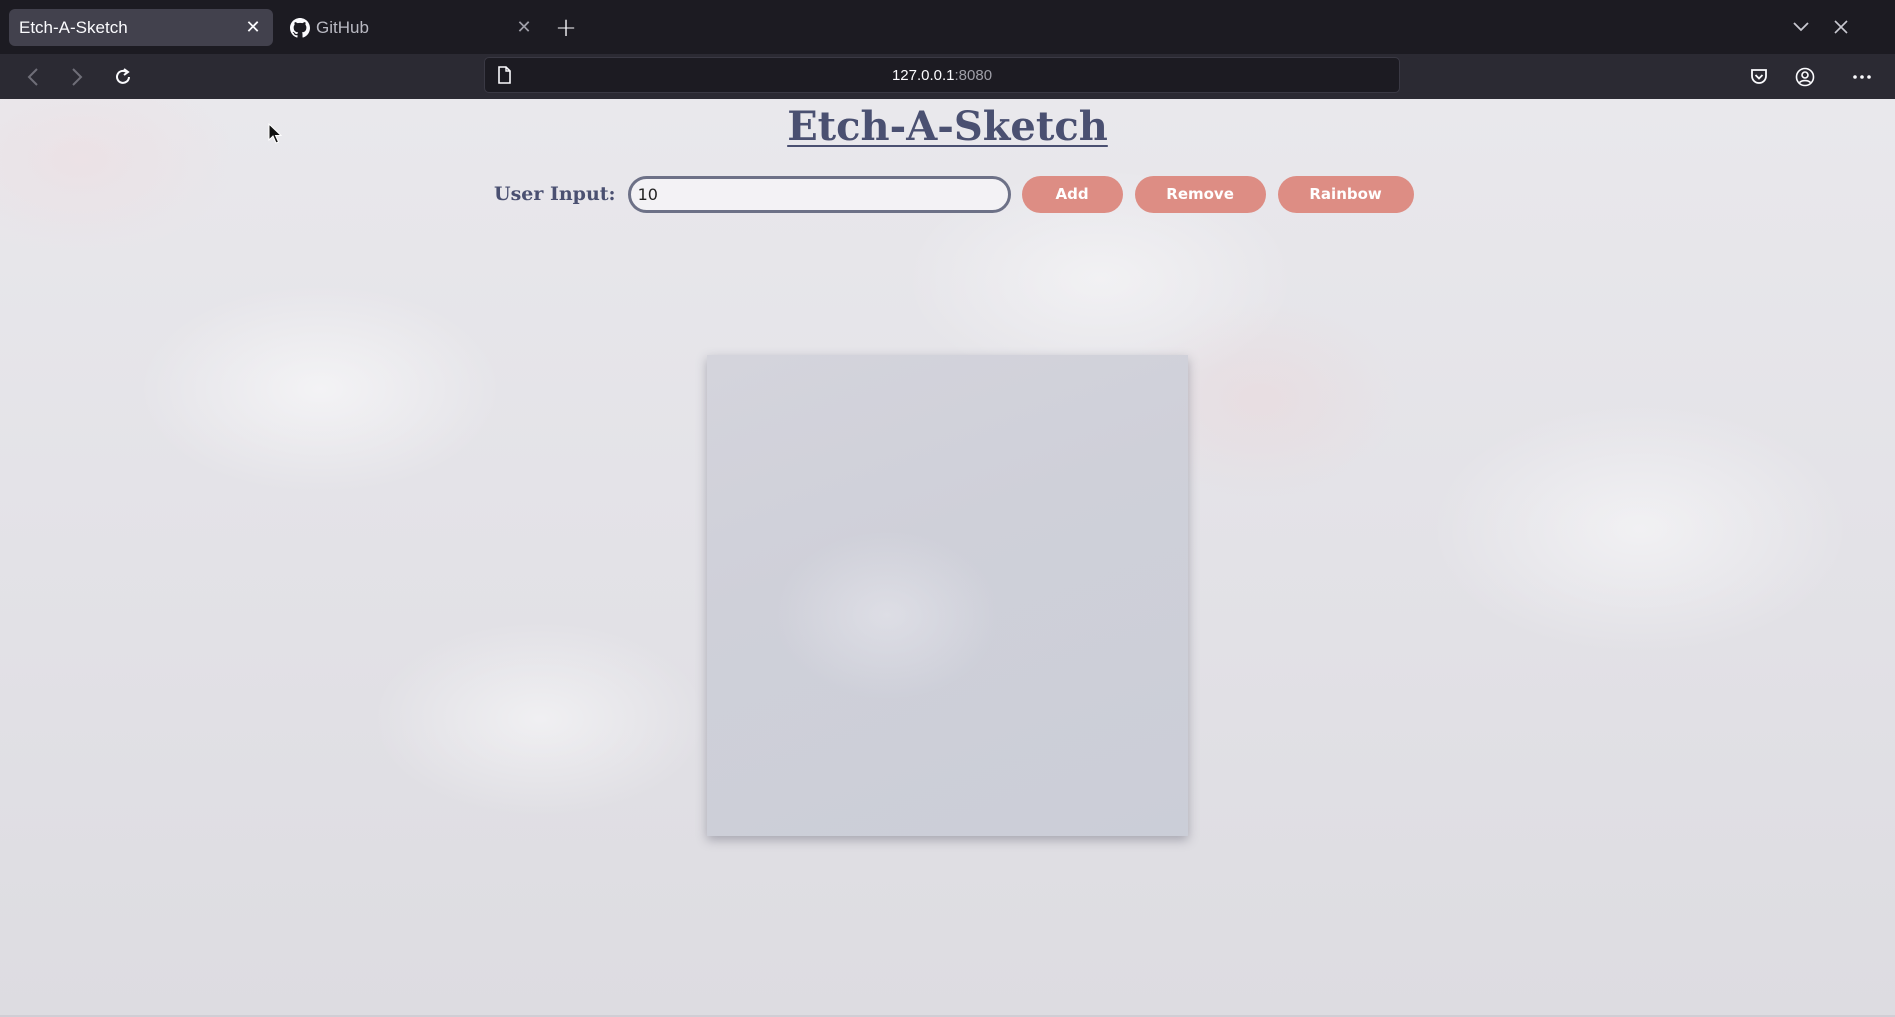 The height and width of the screenshot is (1017, 1895). Describe the element at coordinates (123, 77) in the screenshot. I see `reload-icon` at that location.